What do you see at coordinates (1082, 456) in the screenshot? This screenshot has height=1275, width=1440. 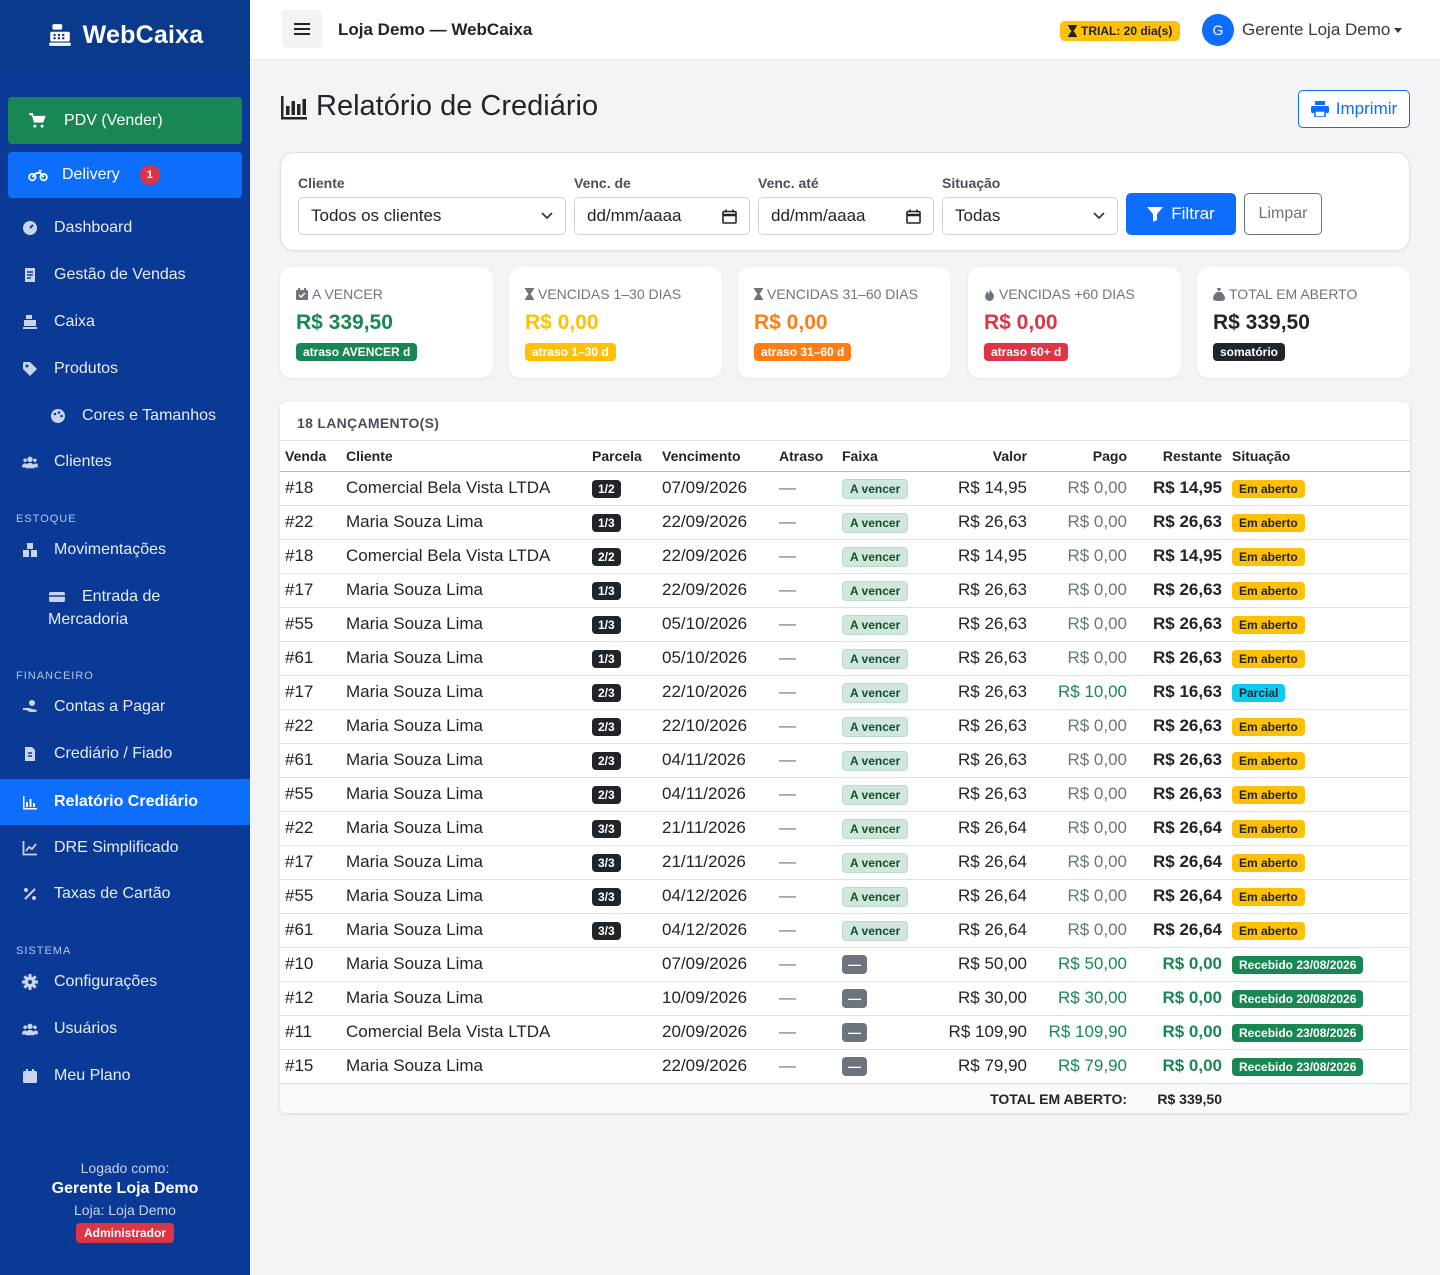 I see `col-pago: Pago` at bounding box center [1082, 456].